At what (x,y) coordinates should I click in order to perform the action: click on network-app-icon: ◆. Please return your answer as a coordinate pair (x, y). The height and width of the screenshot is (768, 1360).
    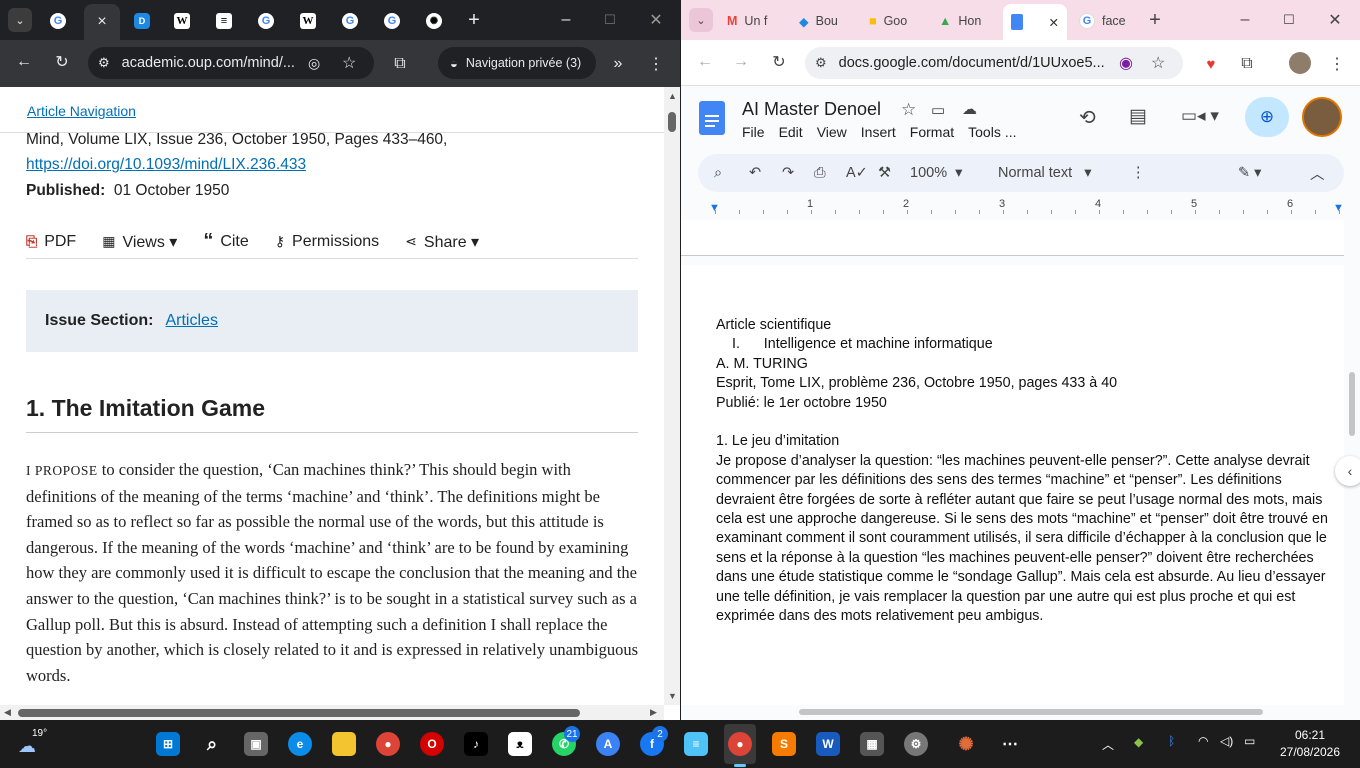
    Looking at the image, I should click on (1138, 742).